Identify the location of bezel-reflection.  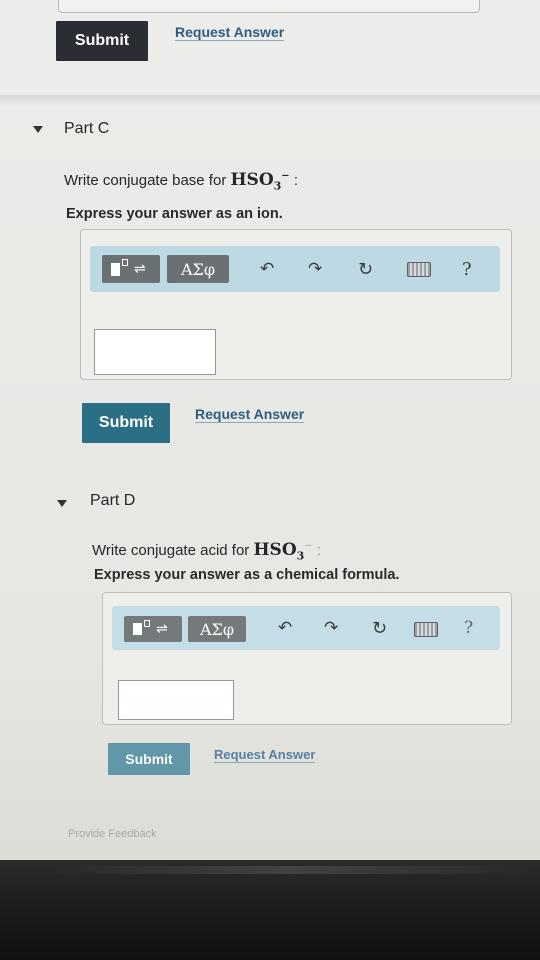
(290, 870).